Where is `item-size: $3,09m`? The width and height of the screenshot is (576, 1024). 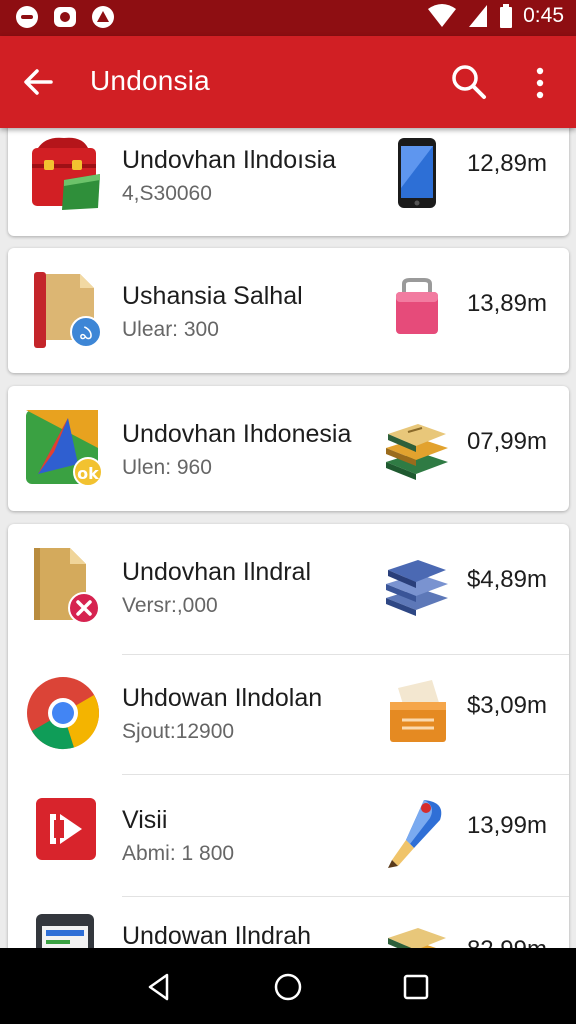
item-size: $3,09m is located at coordinates (506, 705).